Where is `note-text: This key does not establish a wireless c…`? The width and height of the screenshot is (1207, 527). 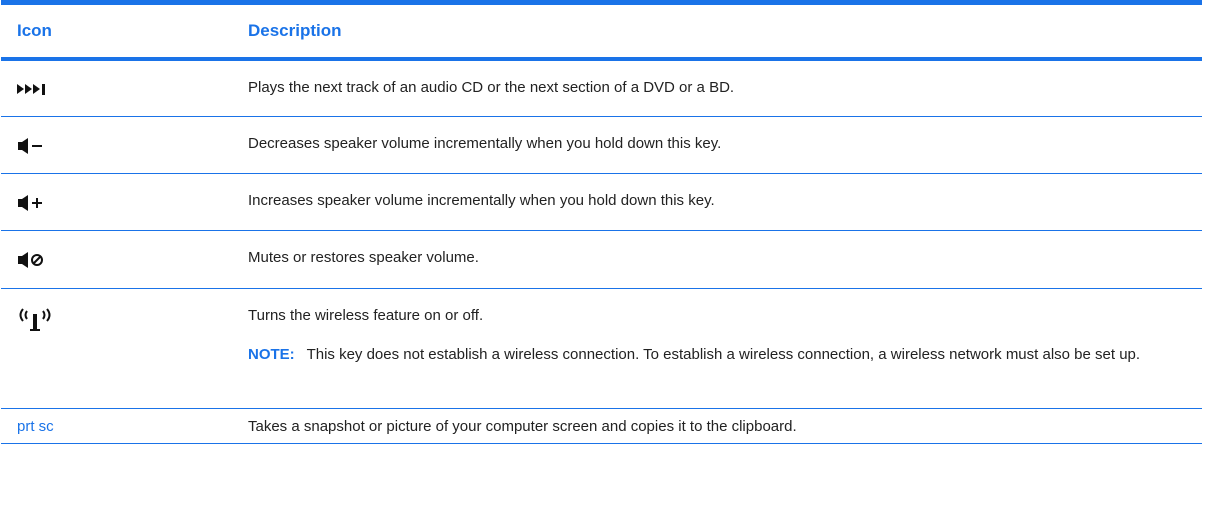 note-text: This key does not establish a wireless c… is located at coordinates (723, 354).